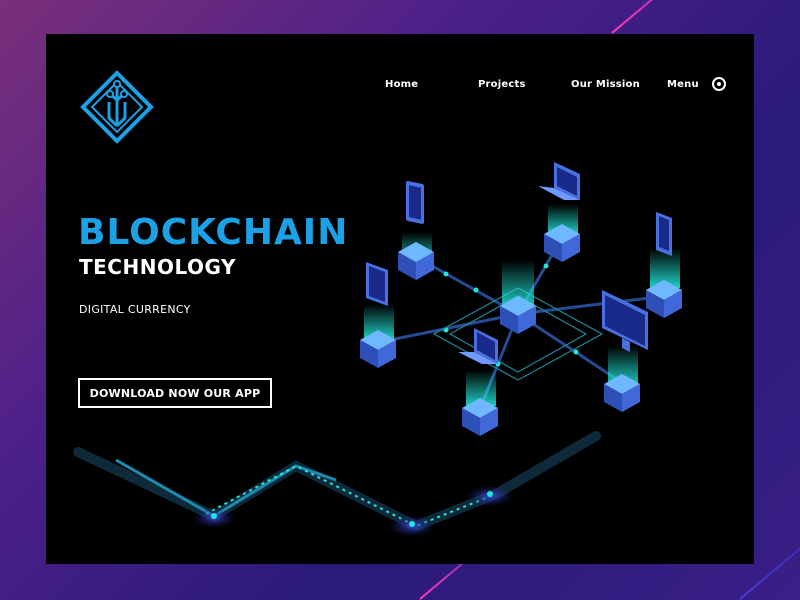  Describe the element at coordinates (518, 297) in the screenshot. I see `server-block-icon` at that location.